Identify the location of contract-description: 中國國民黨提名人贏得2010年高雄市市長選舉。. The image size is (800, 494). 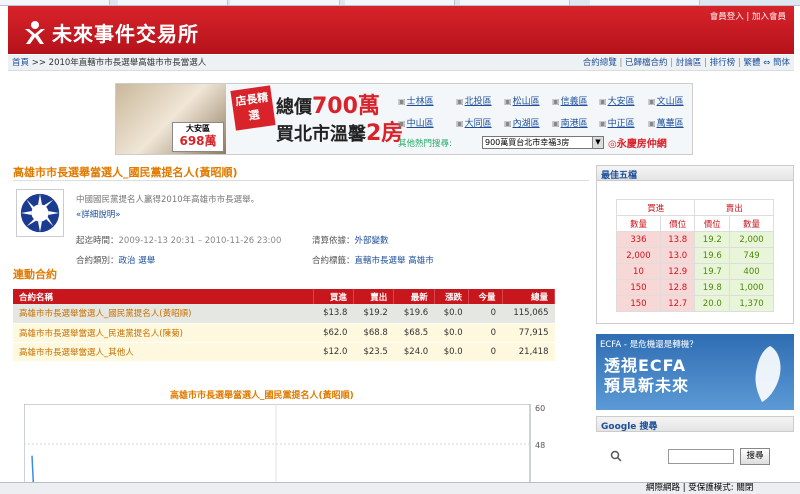
(168, 200).